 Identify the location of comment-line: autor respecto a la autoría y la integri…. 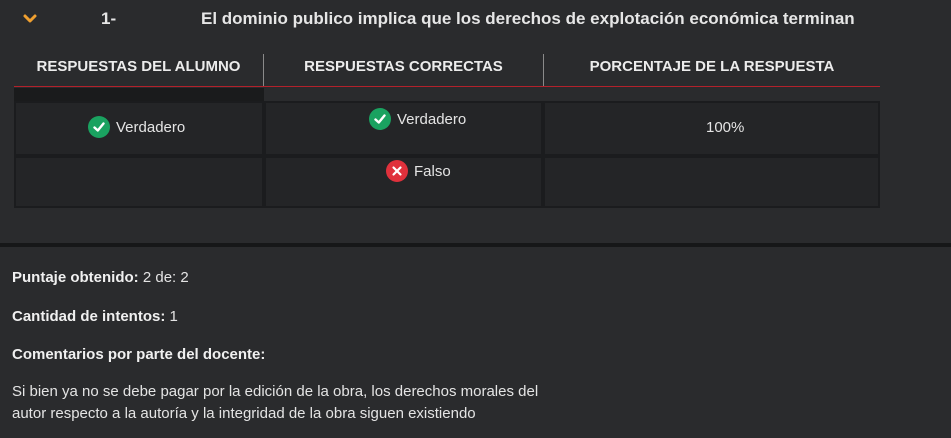
(244, 413).